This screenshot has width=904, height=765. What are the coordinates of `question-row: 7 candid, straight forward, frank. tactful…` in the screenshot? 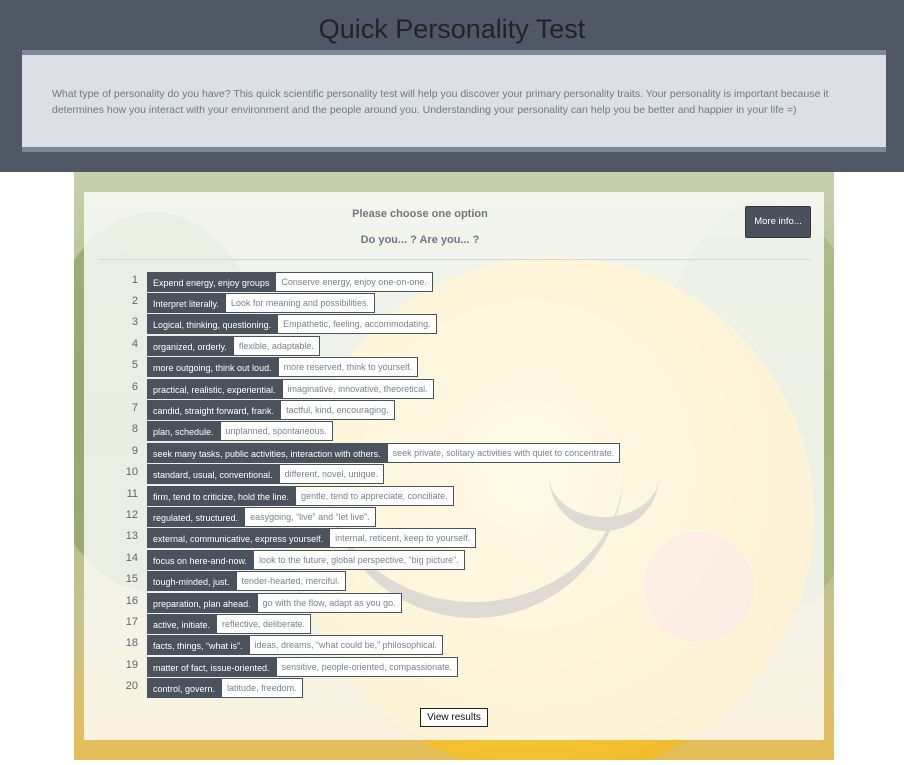 It's located at (367, 410).